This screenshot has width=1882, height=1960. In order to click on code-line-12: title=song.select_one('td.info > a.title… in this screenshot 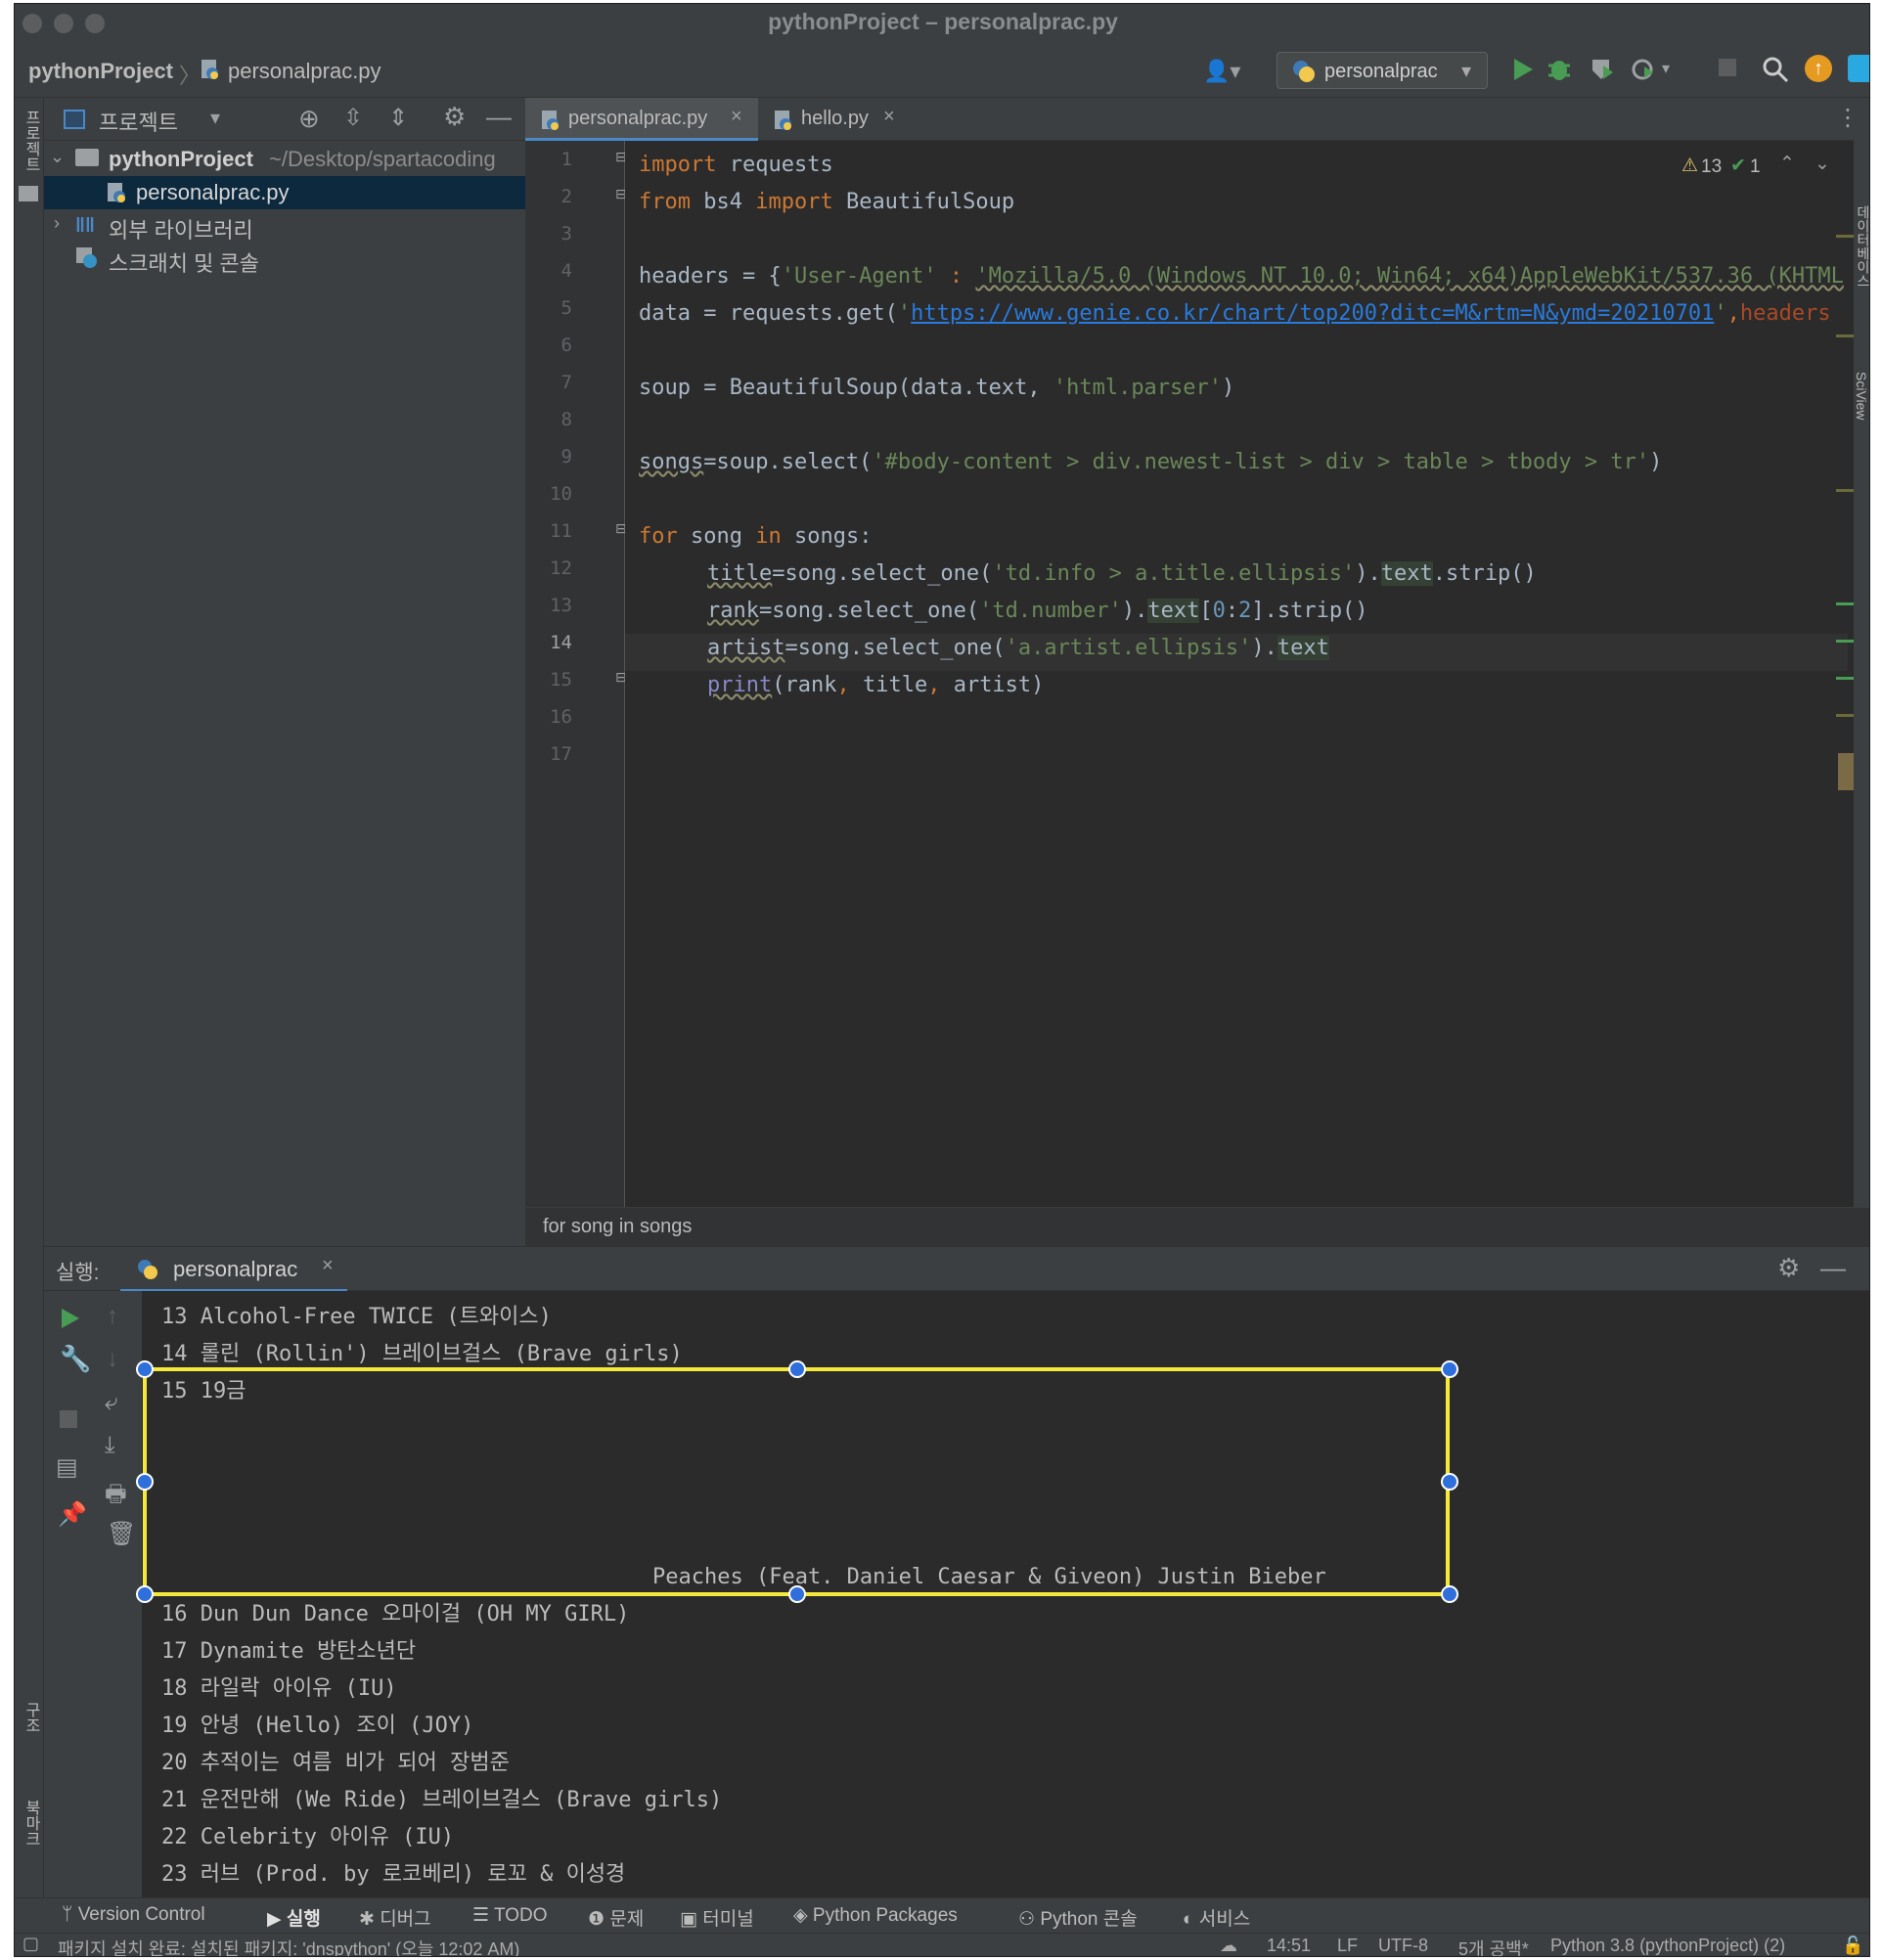, I will do `click(1122, 573)`.